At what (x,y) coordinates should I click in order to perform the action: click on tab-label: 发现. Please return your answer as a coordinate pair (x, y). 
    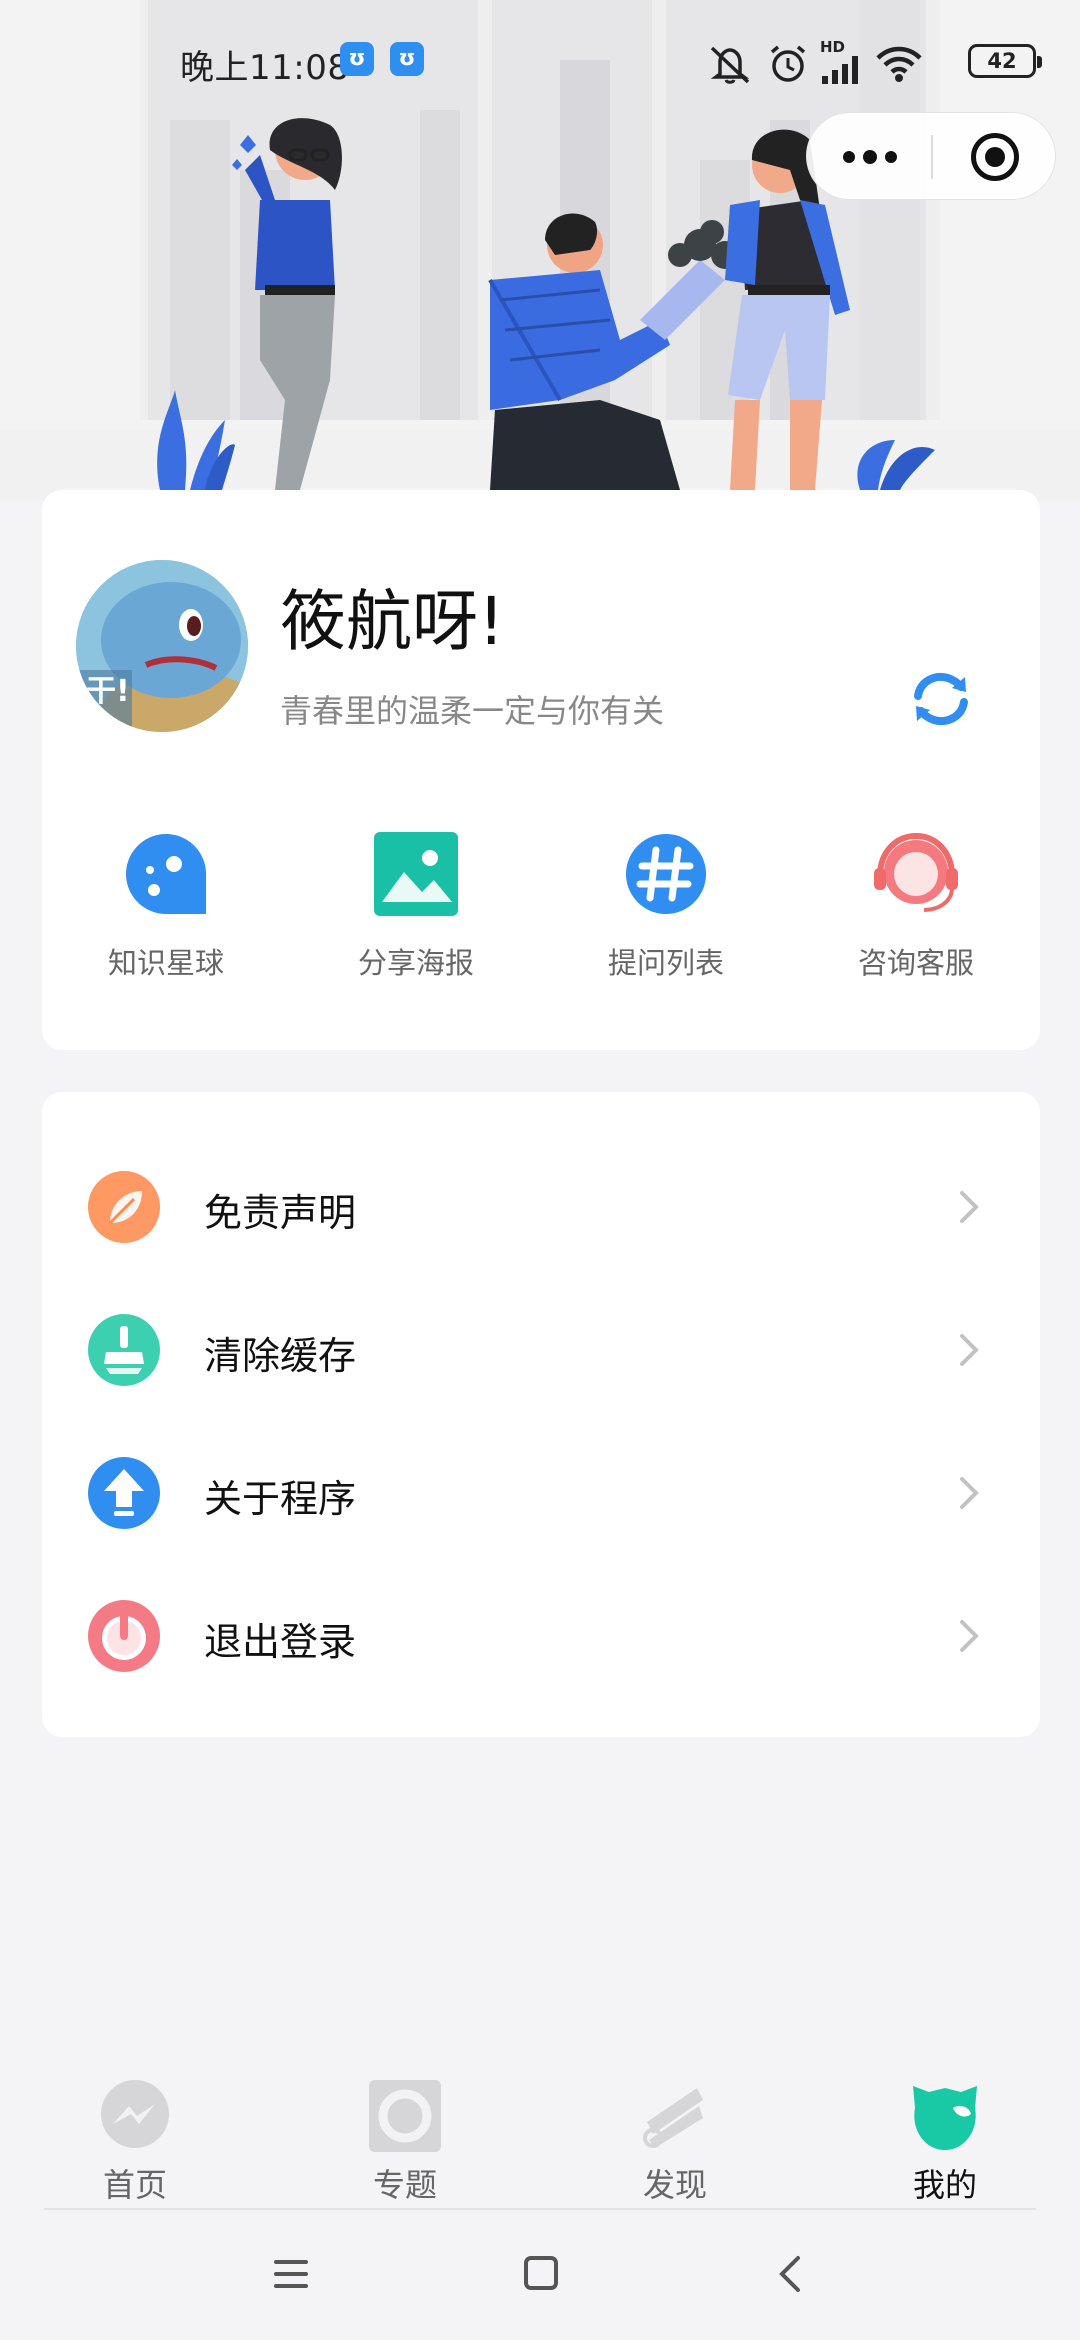
    Looking at the image, I should click on (674, 2185).